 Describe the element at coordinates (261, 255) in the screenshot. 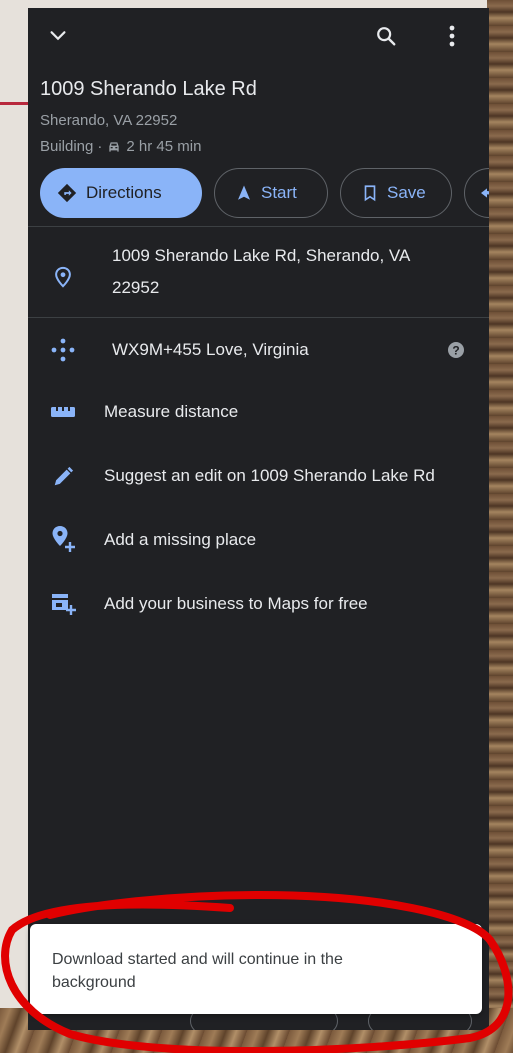

I see `address-line-1: 1009 Sherando Lake Rd, Sherando, VA` at that location.